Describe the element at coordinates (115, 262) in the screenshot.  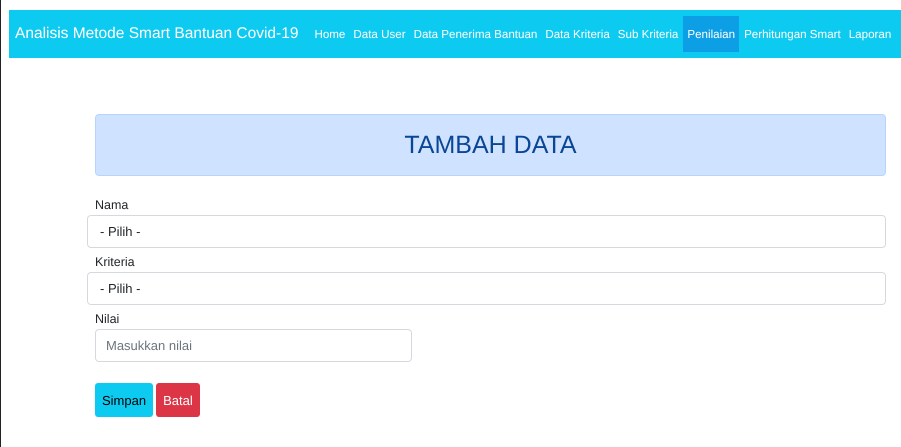
I see `field-label: Kriteria` at that location.